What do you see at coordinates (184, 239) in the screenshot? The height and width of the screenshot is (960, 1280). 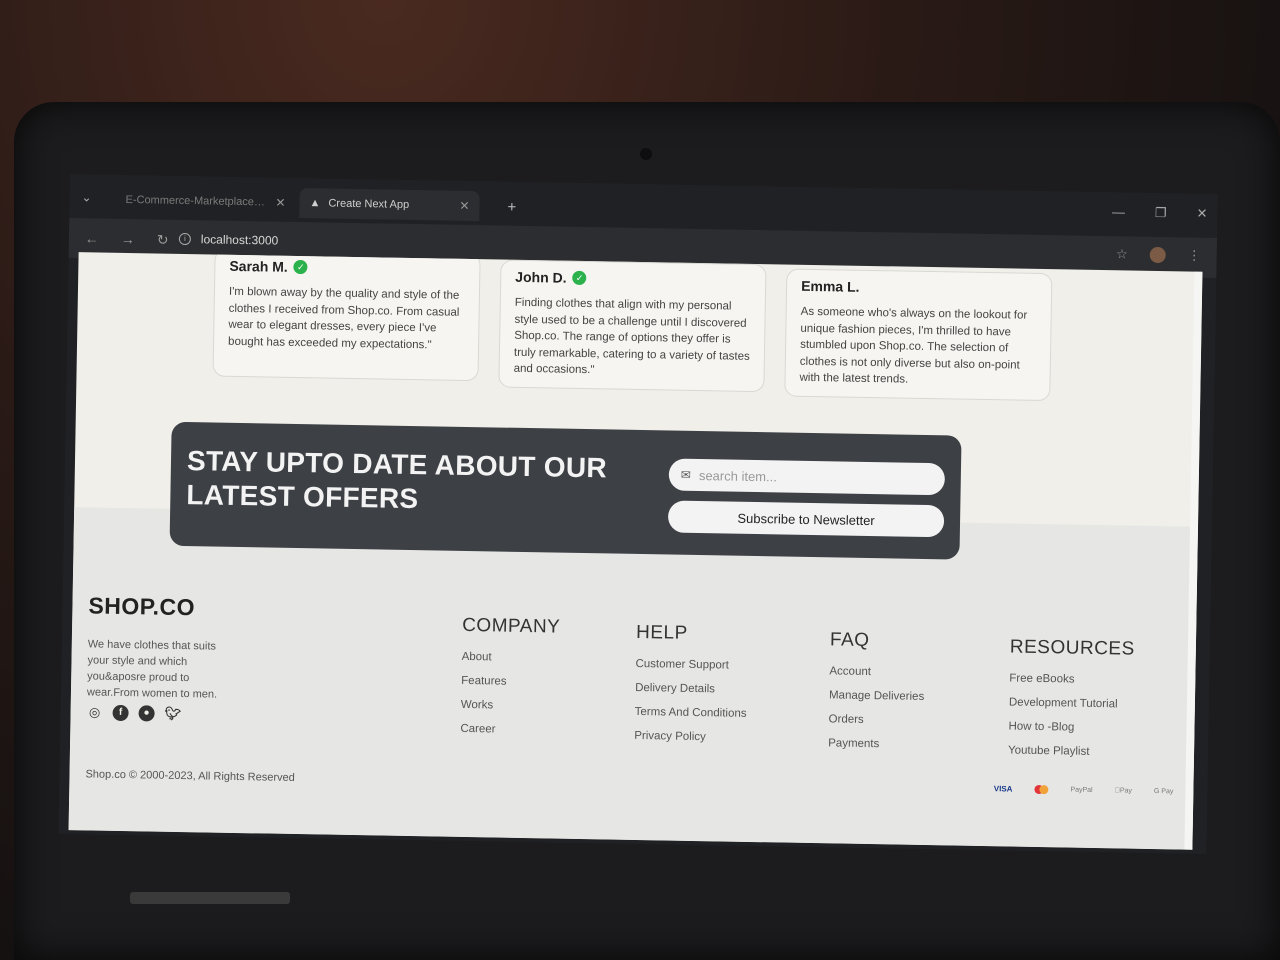 I see `site-info-icon: i` at bounding box center [184, 239].